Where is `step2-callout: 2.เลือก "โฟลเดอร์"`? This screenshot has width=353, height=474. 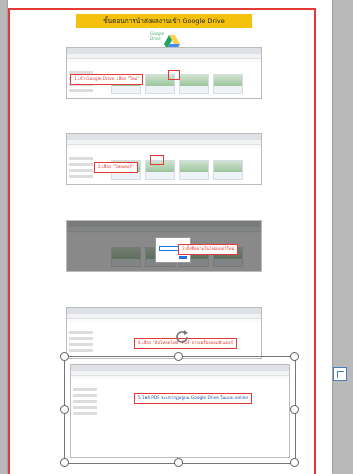
step2-callout: 2.เลือก "โฟลเดอร์" is located at coordinates (116, 167).